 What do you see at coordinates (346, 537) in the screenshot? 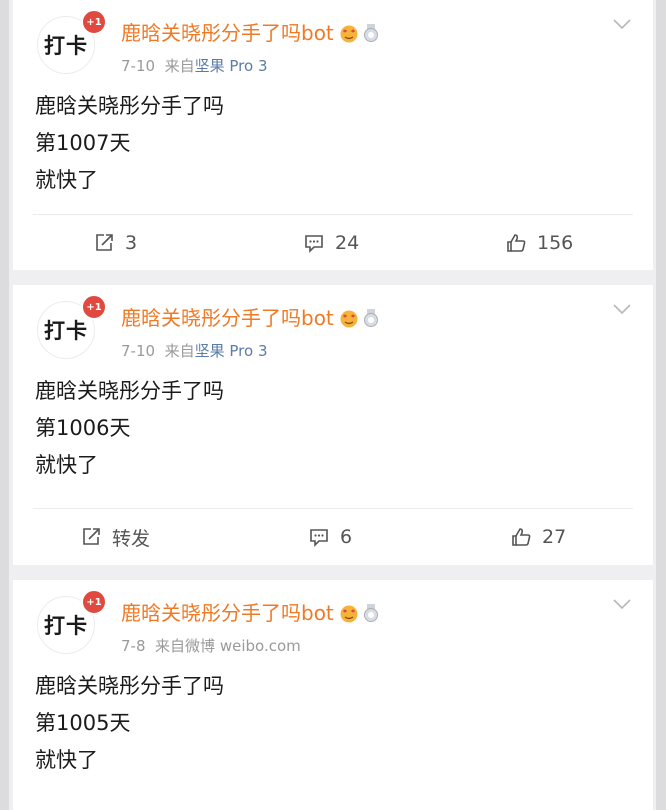
I see `comment-count: 6` at bounding box center [346, 537].